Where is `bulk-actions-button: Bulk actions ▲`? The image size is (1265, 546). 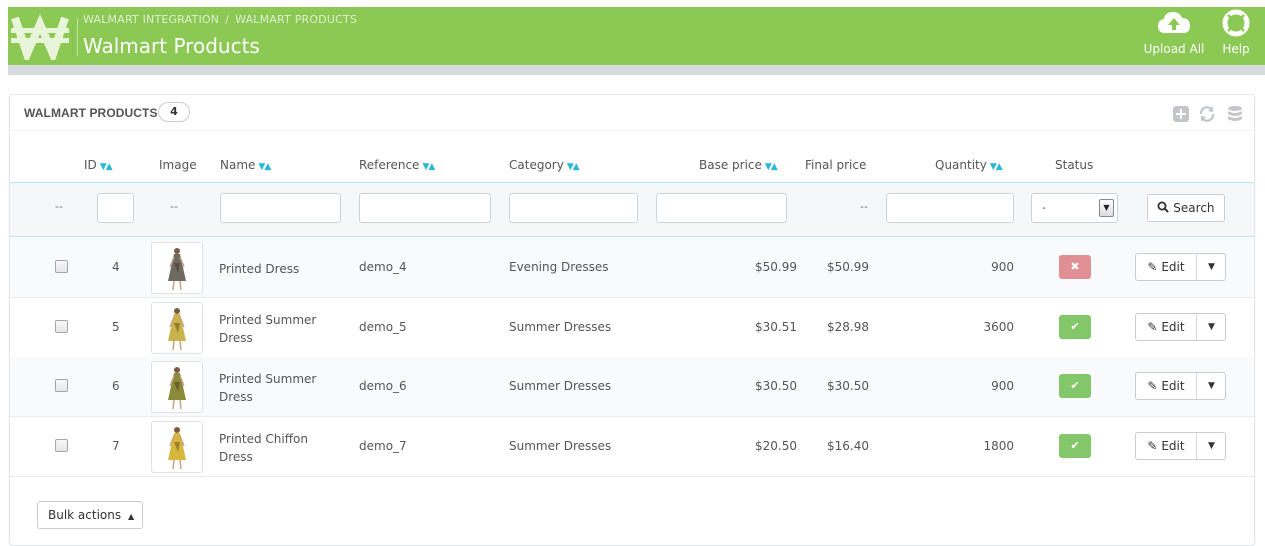 bulk-actions-button: Bulk actions ▲ is located at coordinates (90, 515).